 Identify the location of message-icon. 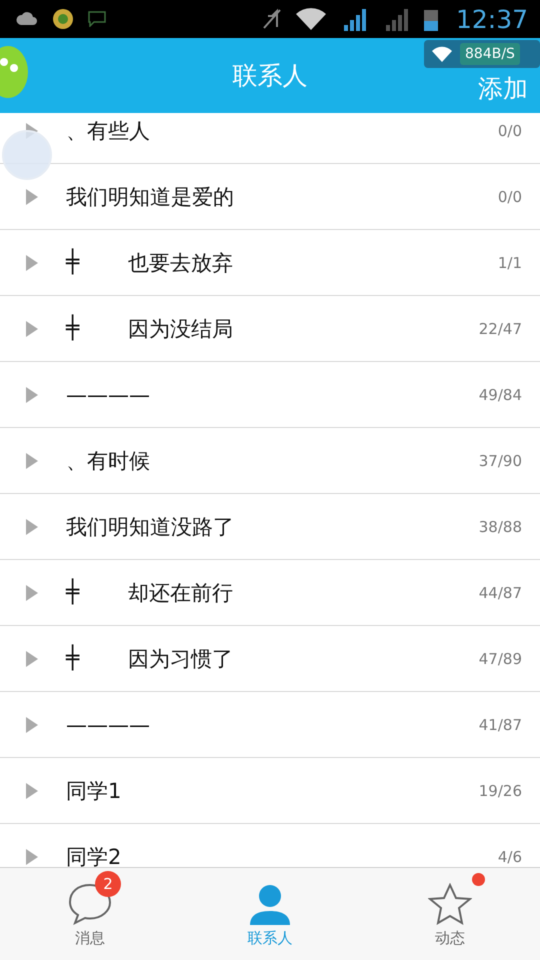
(97, 19).